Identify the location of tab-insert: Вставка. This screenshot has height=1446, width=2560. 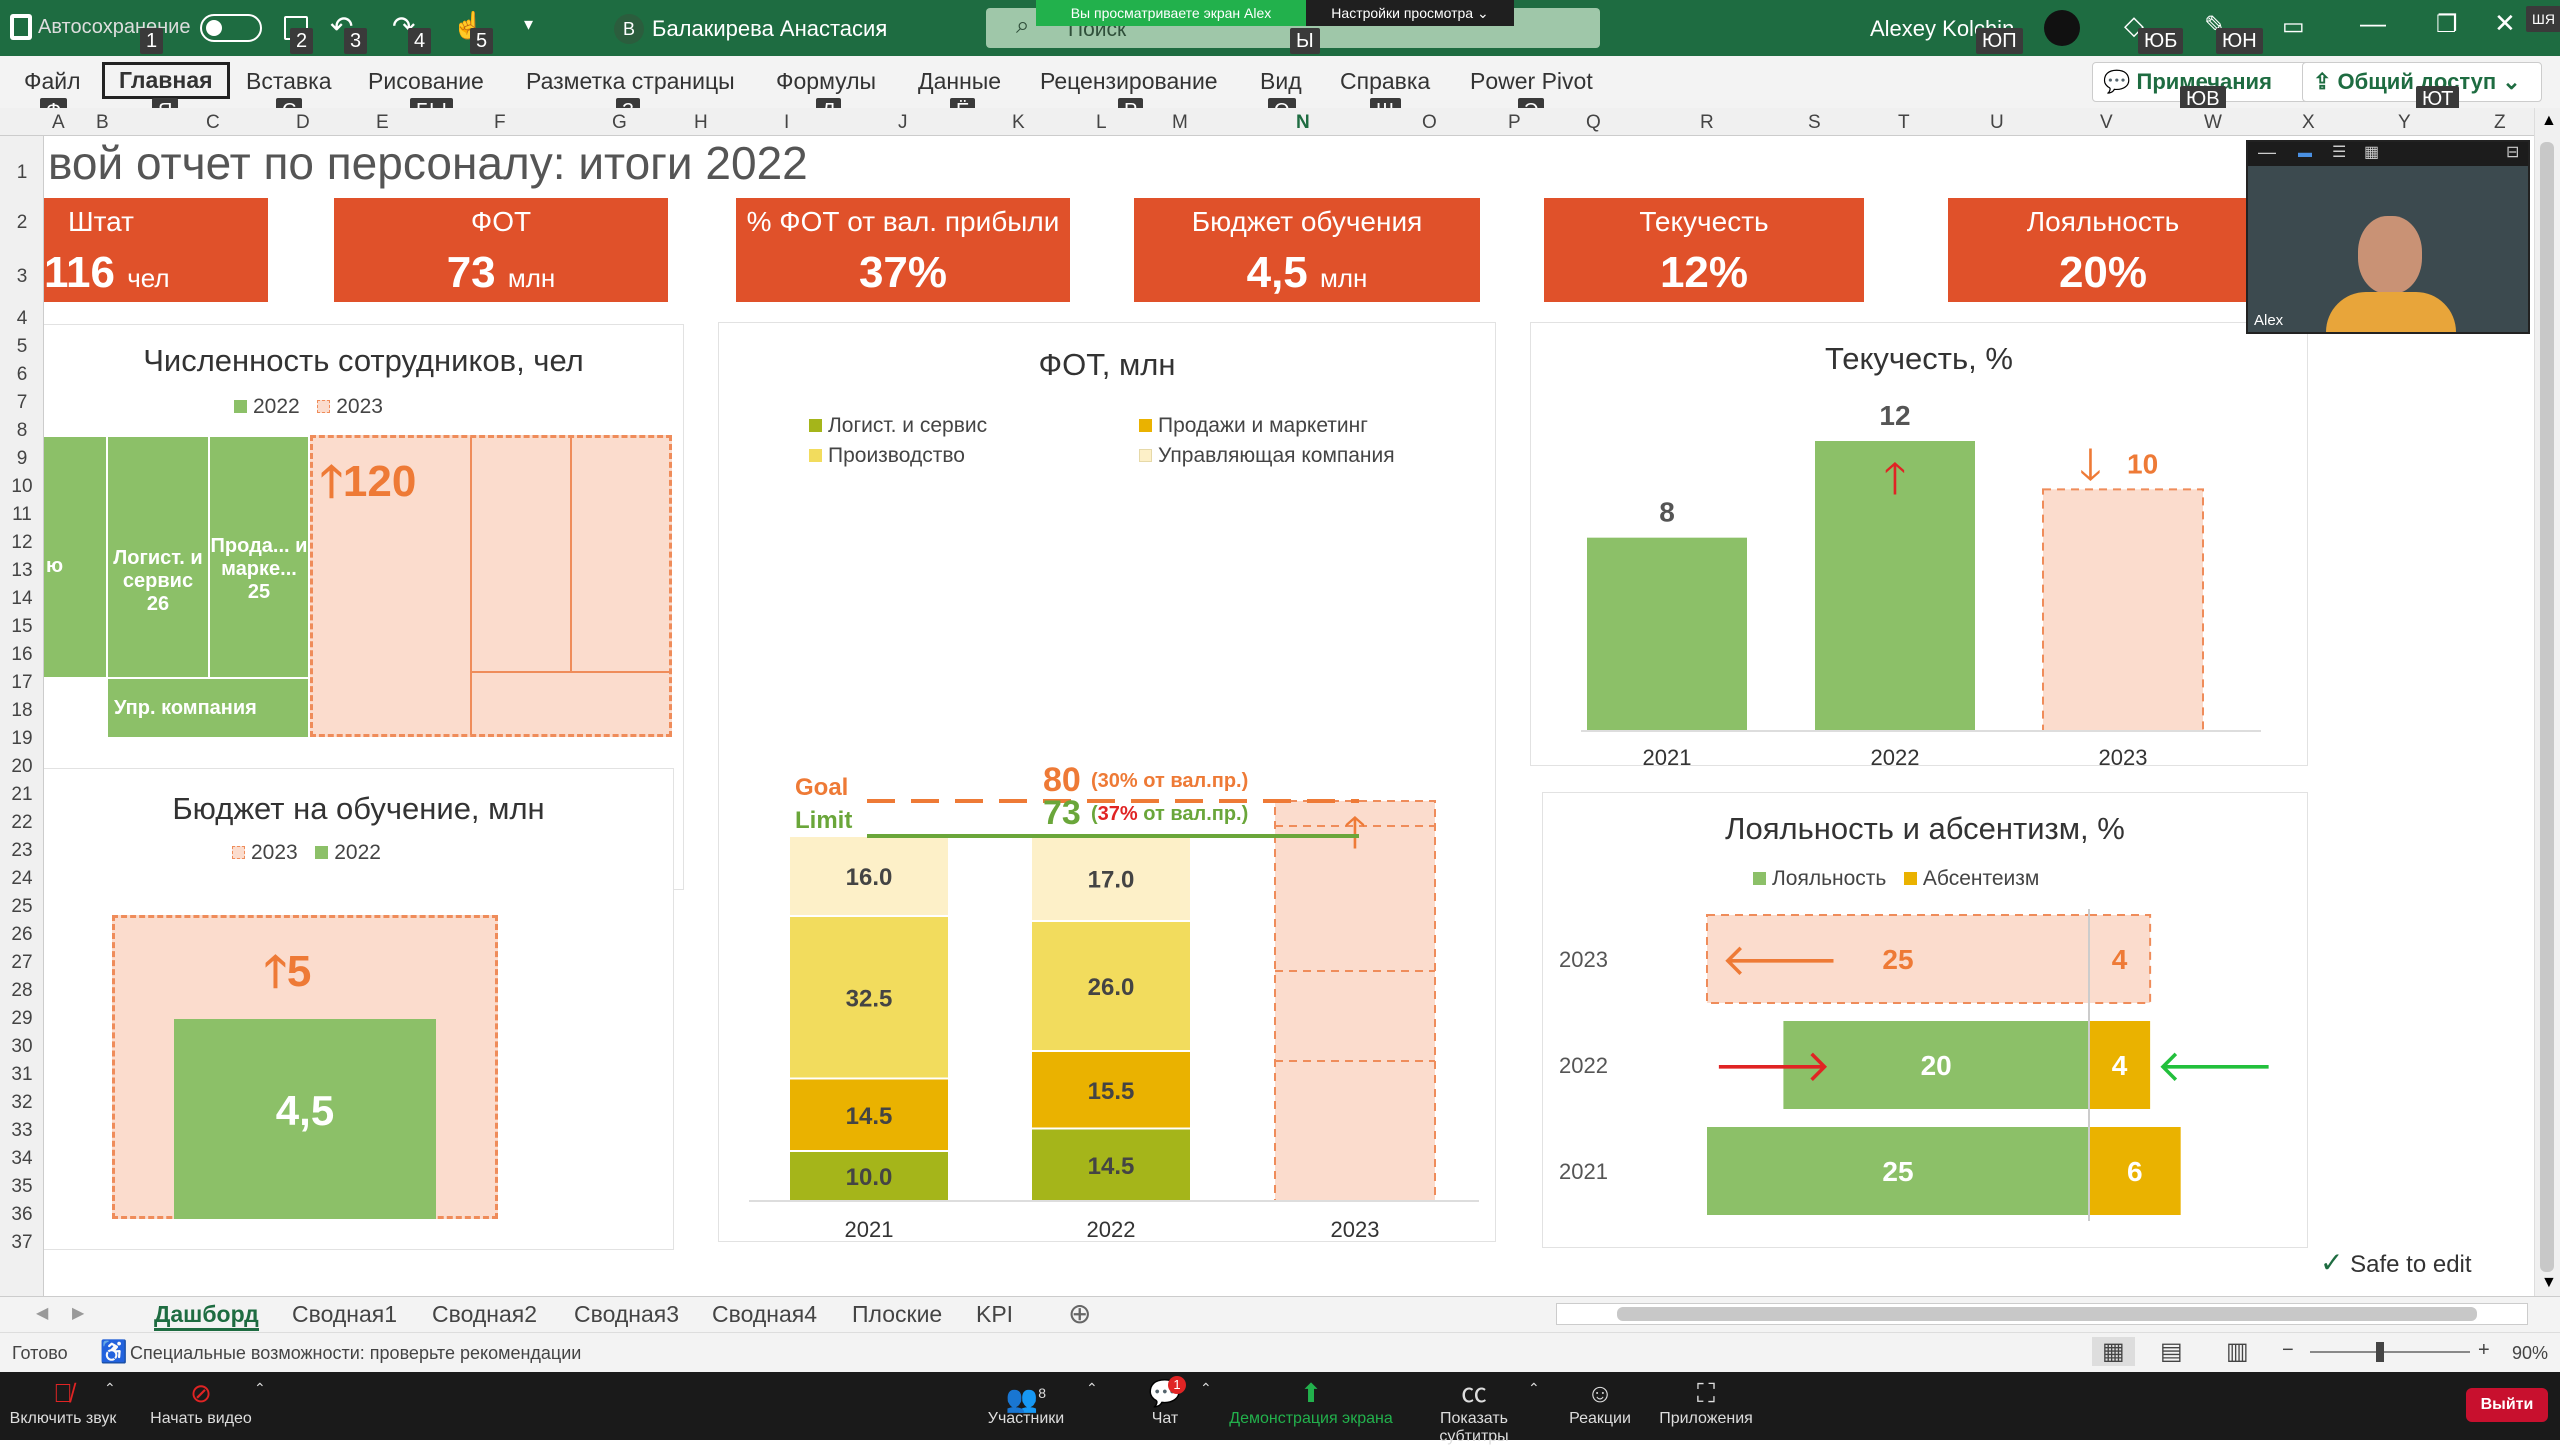
(289, 81).